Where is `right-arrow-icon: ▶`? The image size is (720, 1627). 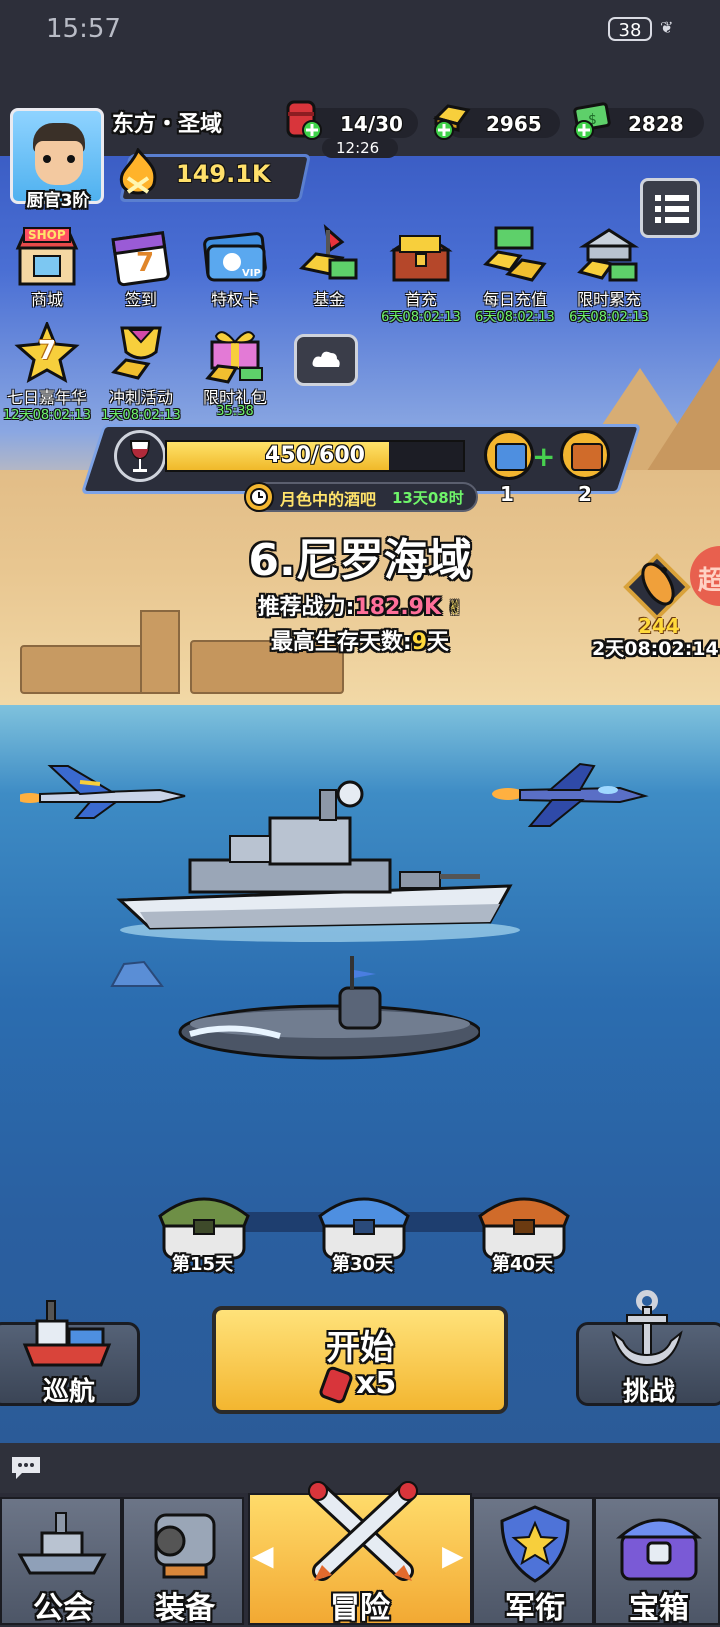 right-arrow-icon: ▶ is located at coordinates (453, 1555).